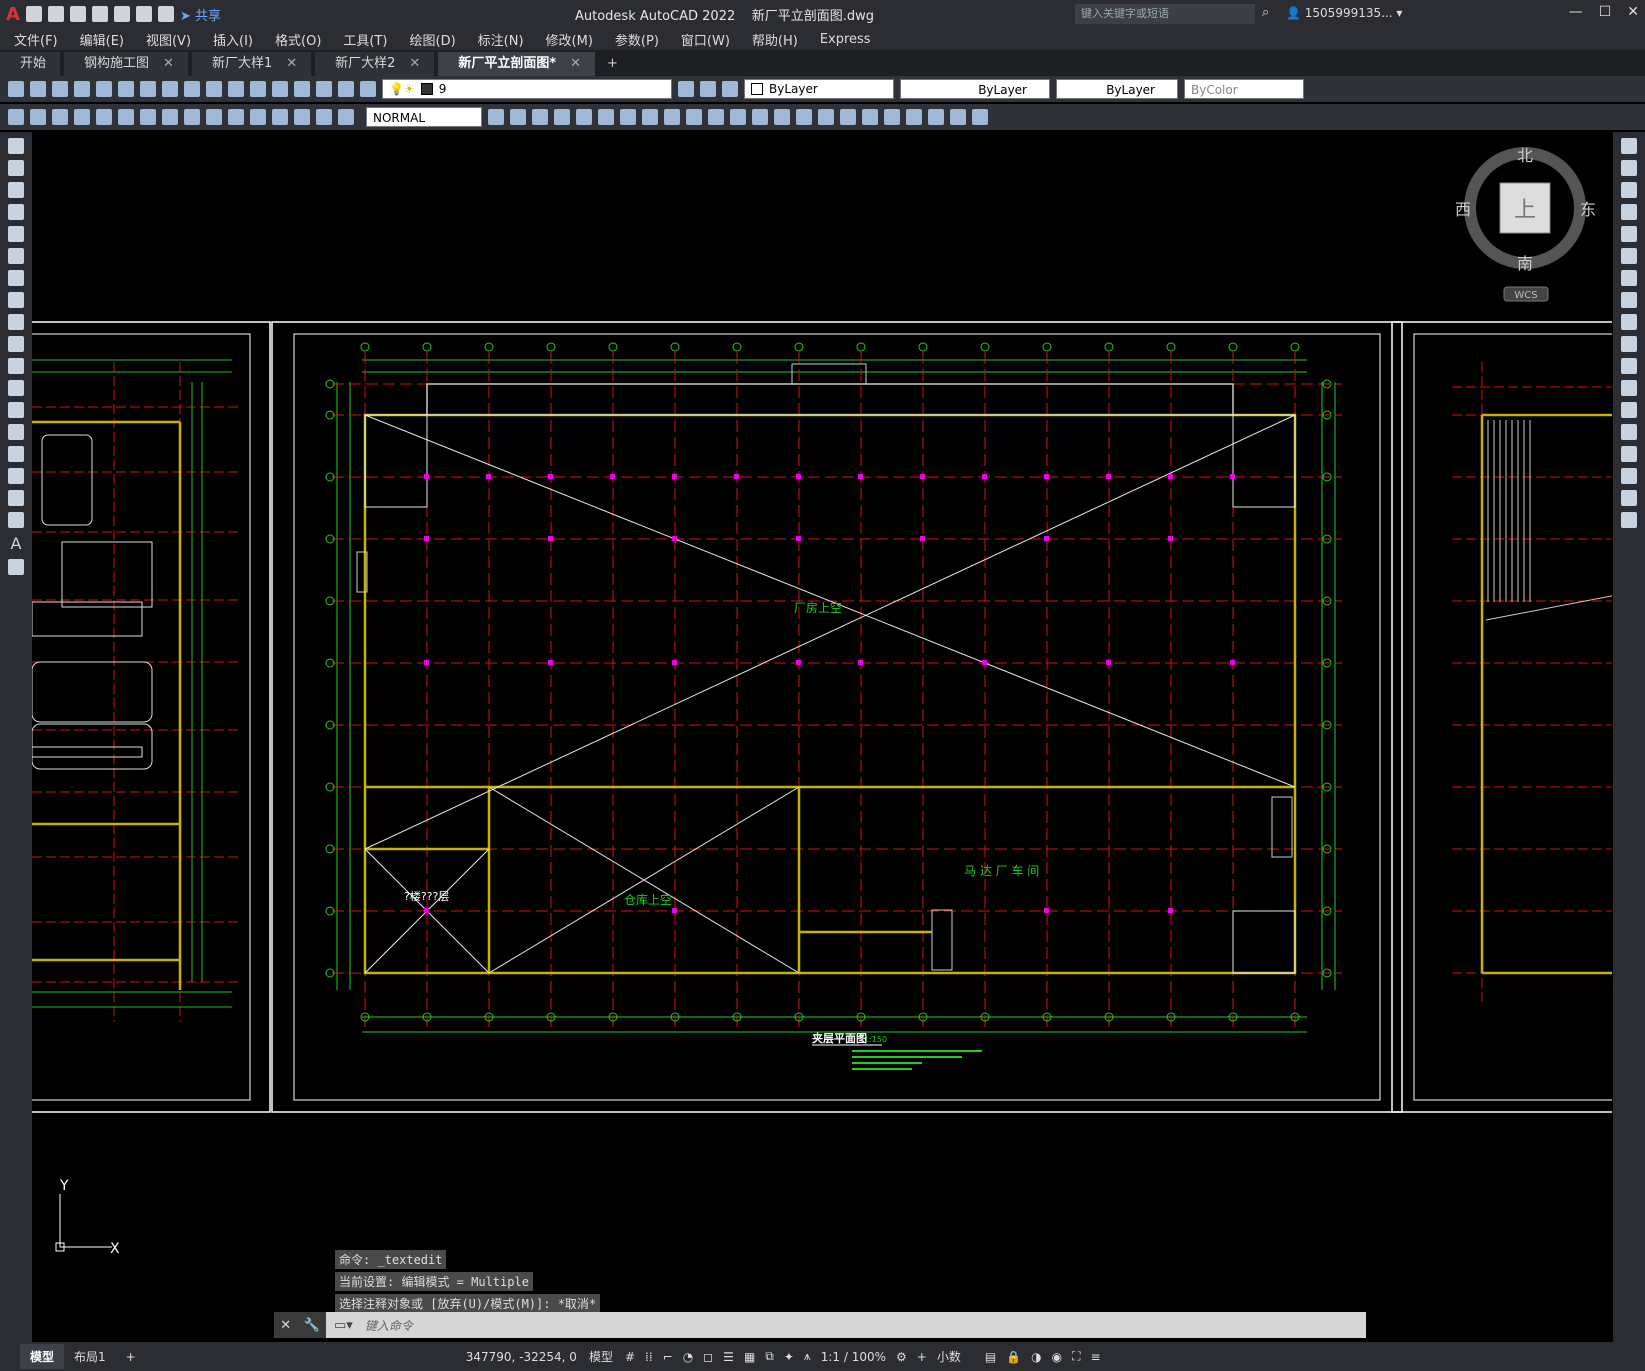 The width and height of the screenshot is (1645, 1371). Describe the element at coordinates (104, 89) in the screenshot. I see `preview-icon` at that location.